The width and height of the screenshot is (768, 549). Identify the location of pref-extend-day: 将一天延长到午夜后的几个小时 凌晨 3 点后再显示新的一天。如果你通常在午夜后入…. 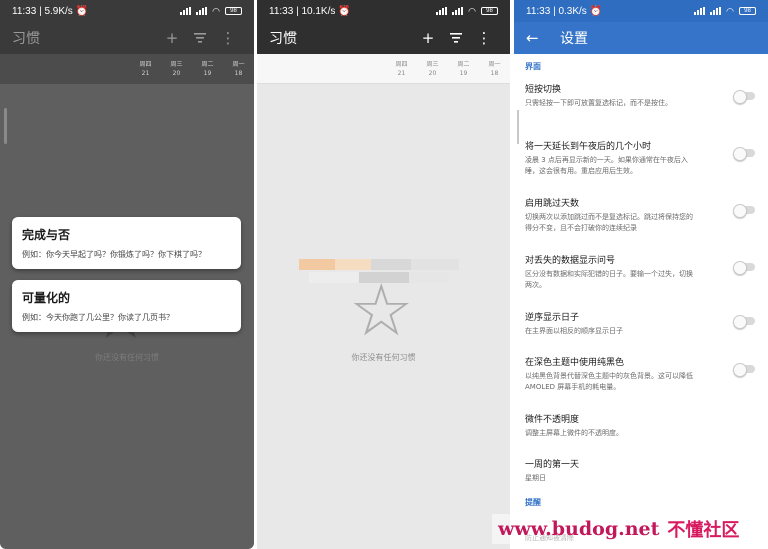
(641, 158).